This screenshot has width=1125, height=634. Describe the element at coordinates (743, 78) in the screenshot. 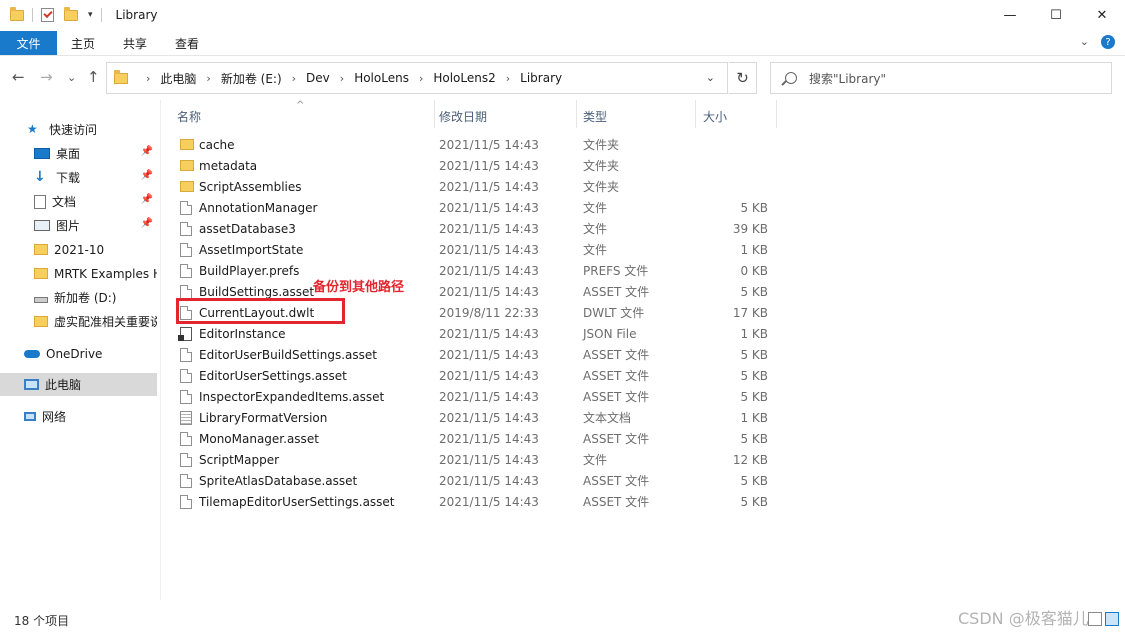

I see `refresh-button: ↻` at that location.